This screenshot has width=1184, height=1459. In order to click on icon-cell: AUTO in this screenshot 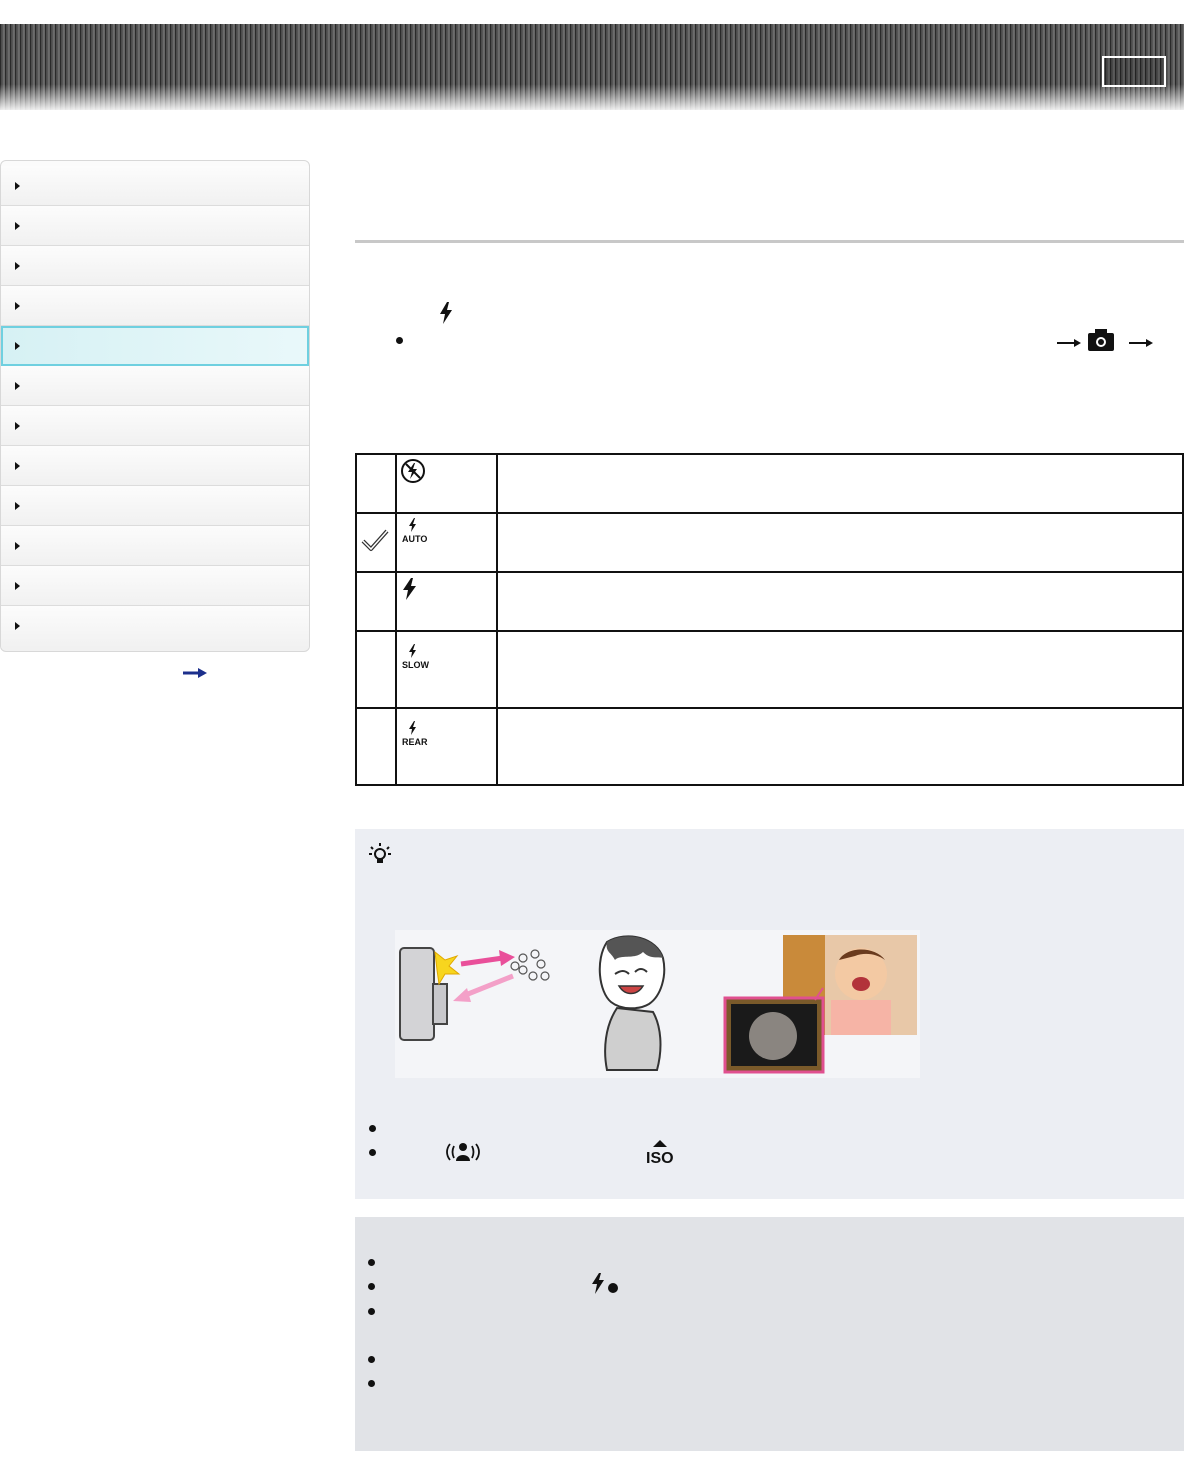, I will do `click(446, 542)`.